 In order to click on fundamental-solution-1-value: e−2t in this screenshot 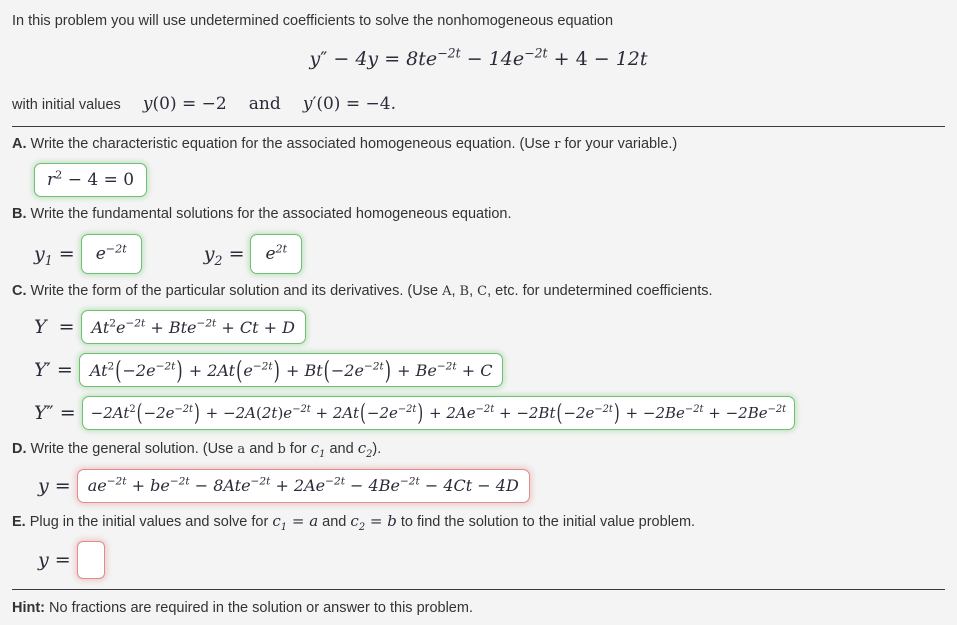, I will do `click(111, 252)`.